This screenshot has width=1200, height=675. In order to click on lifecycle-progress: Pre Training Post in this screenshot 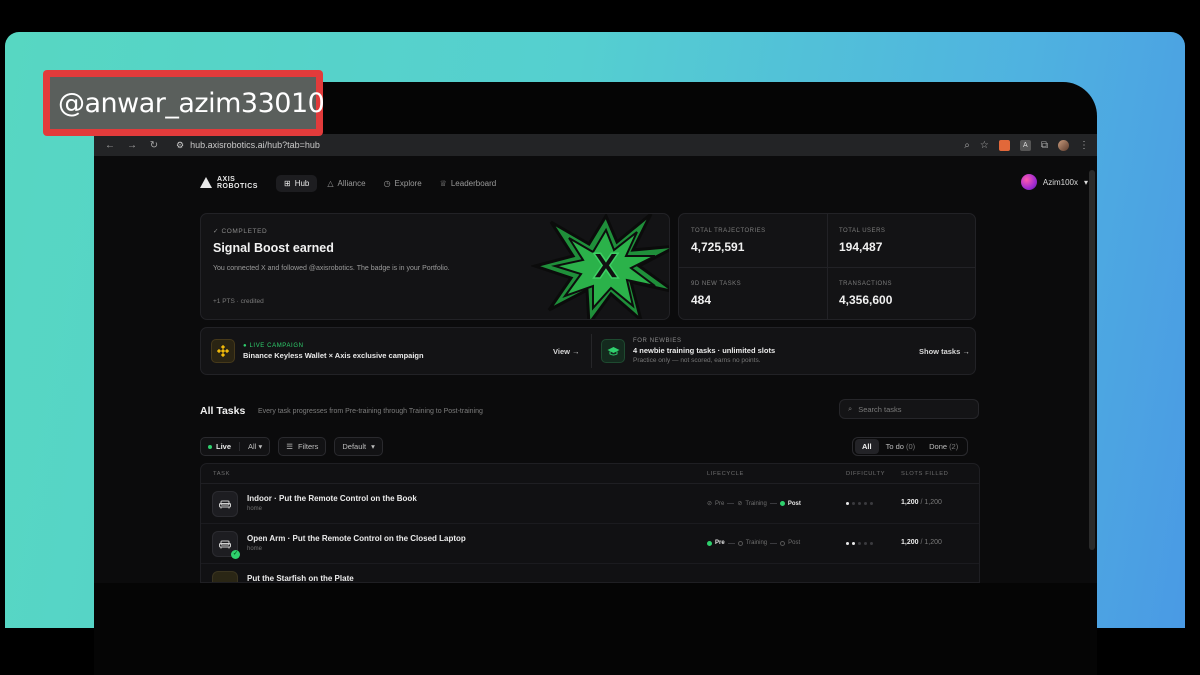, I will do `click(753, 543)`.